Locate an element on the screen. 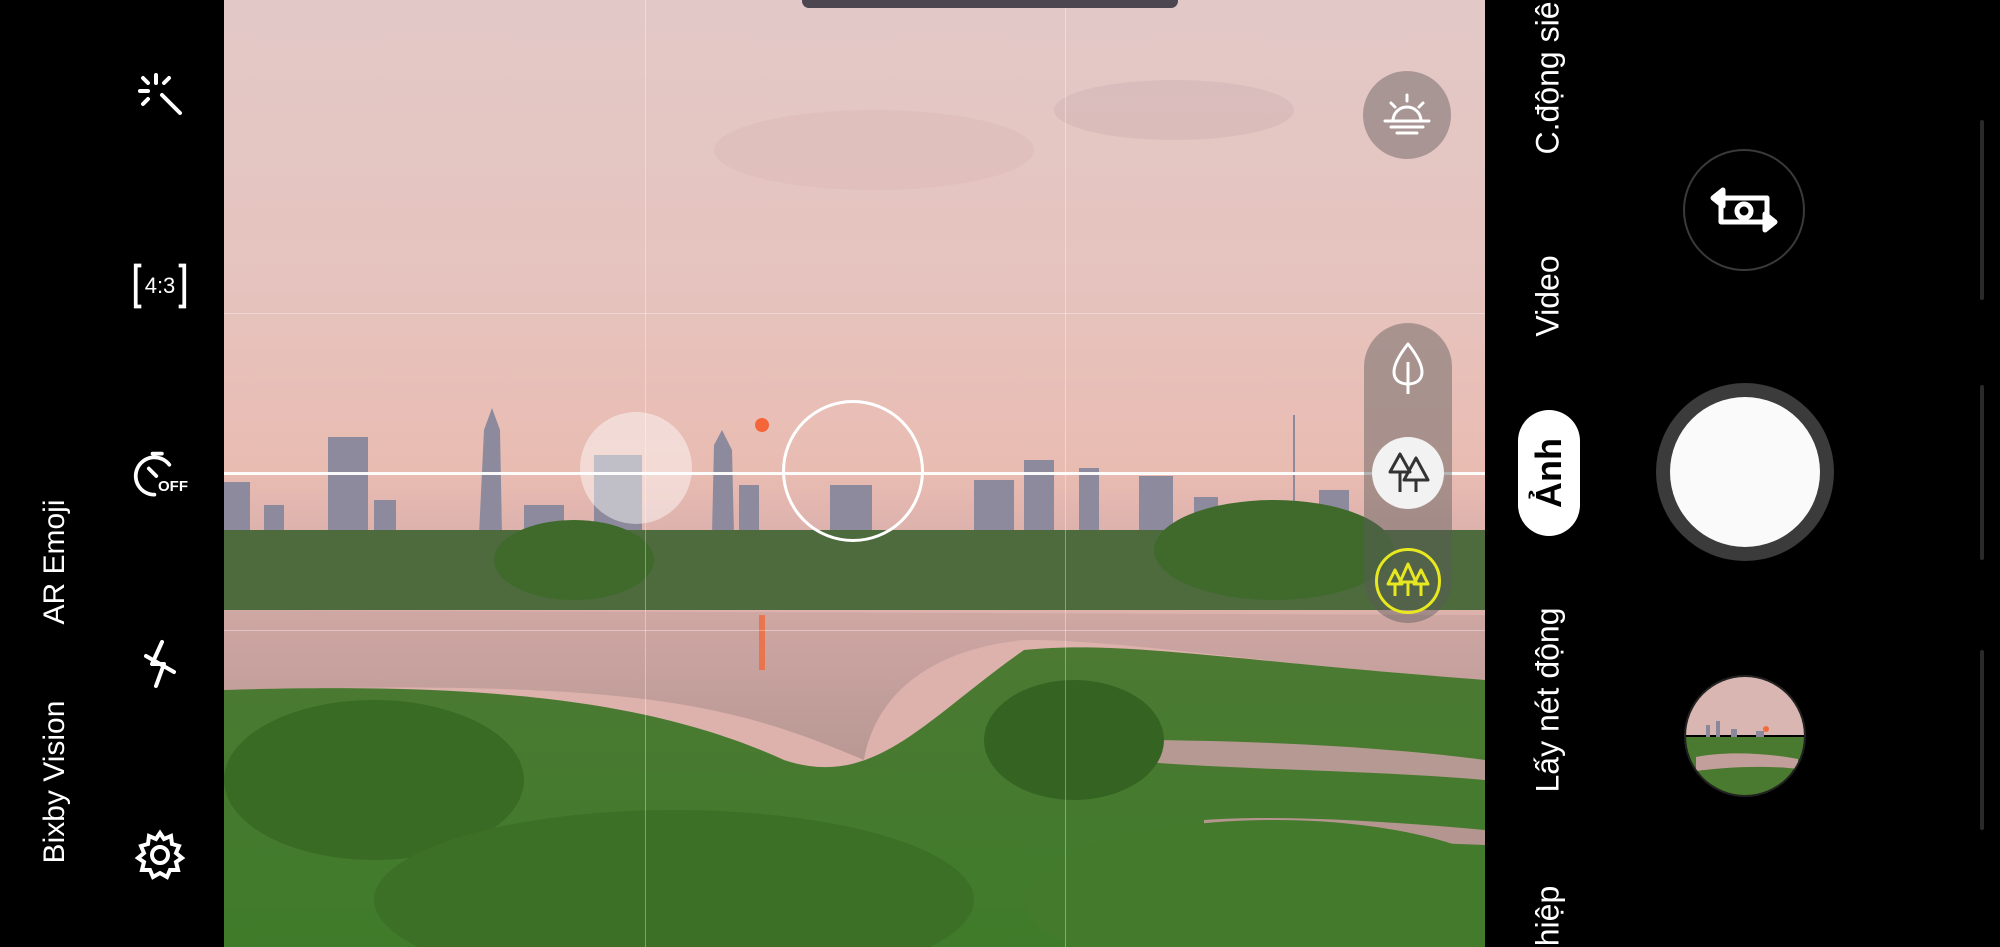  gallery-thumbnail-image is located at coordinates (1745, 736).